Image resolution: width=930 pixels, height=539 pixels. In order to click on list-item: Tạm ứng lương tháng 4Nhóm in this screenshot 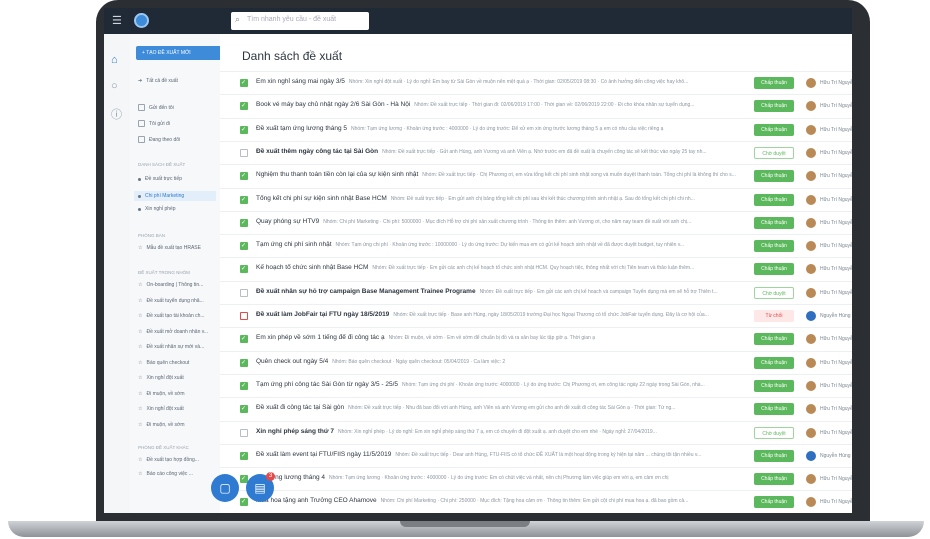, I will do `click(536, 479)`.